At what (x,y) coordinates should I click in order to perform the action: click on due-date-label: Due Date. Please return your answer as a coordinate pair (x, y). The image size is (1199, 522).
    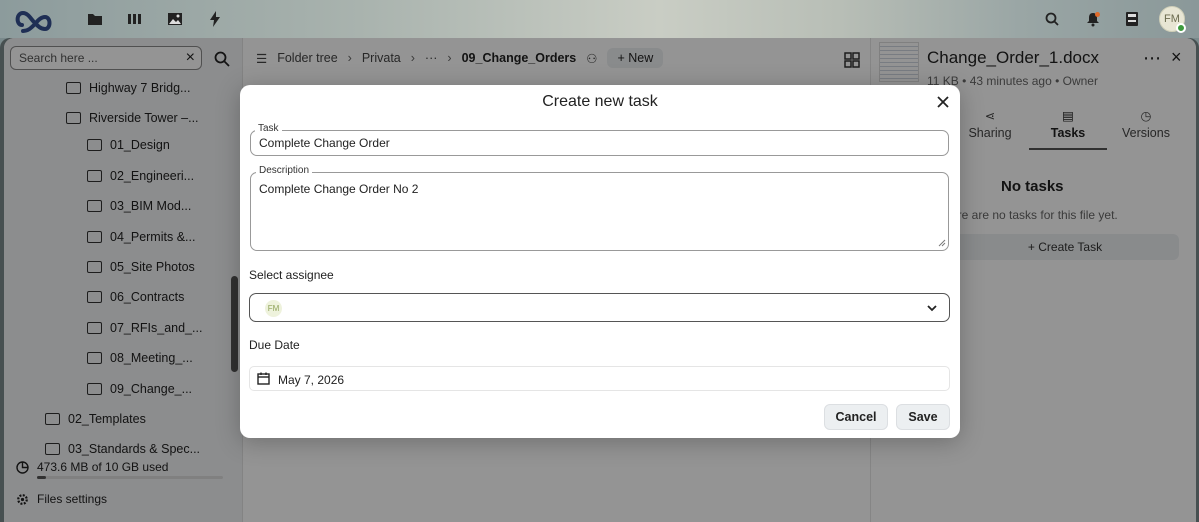
    Looking at the image, I should click on (274, 345).